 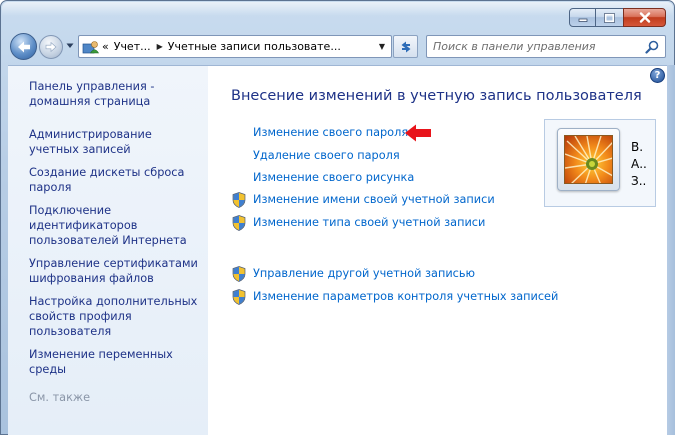 I want to click on maximize-icon, so click(x=609, y=17).